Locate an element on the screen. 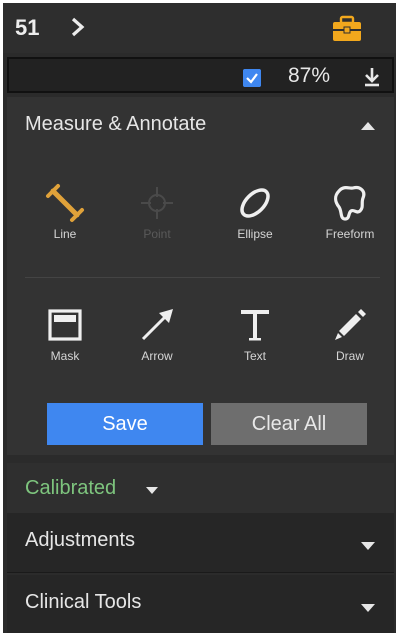  tool-label: Draw is located at coordinates (349, 356).